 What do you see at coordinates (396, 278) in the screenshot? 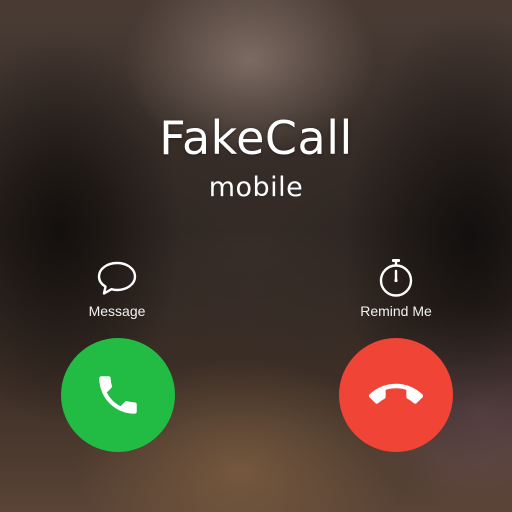
I see `stopwatch-icon` at bounding box center [396, 278].